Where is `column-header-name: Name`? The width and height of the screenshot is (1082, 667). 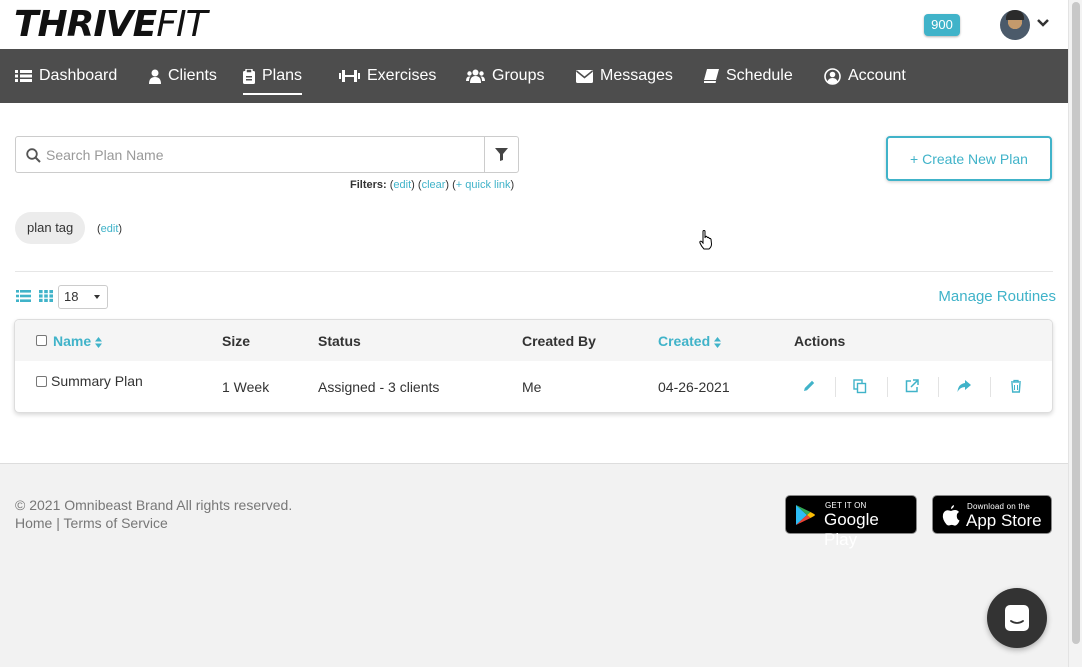 column-header-name: Name is located at coordinates (78, 341).